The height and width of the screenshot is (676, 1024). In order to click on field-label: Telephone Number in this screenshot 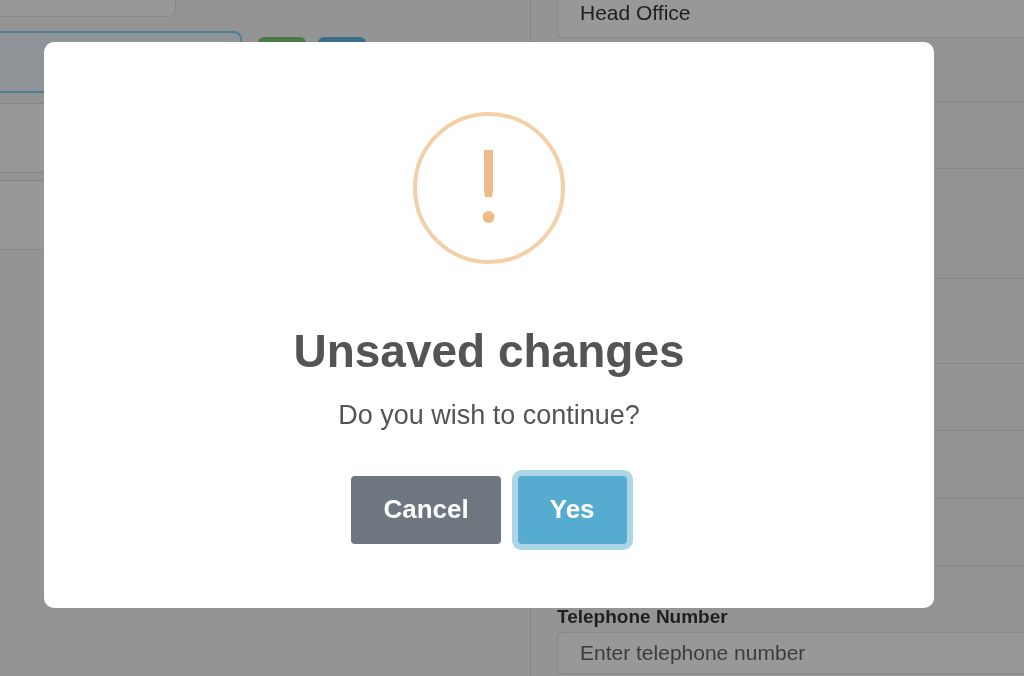, I will do `click(643, 617)`.